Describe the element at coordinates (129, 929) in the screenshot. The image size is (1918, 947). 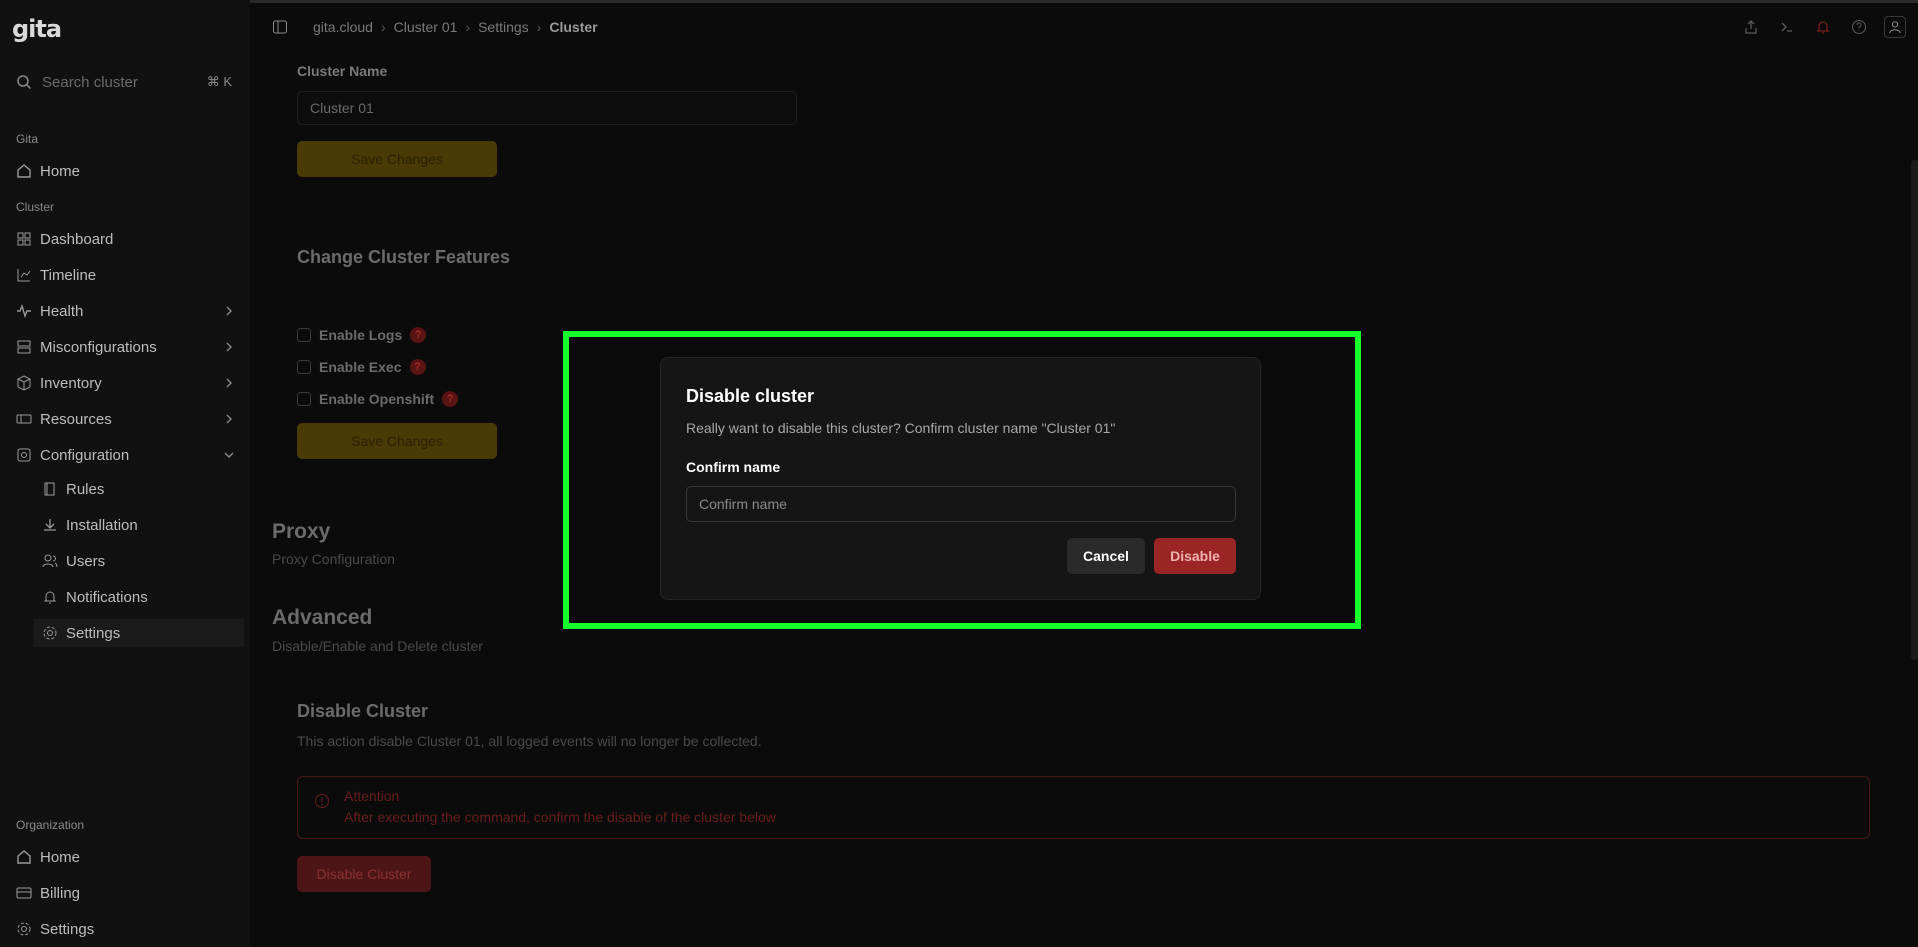
I see `sidebar-item-org-settings: Settings` at that location.